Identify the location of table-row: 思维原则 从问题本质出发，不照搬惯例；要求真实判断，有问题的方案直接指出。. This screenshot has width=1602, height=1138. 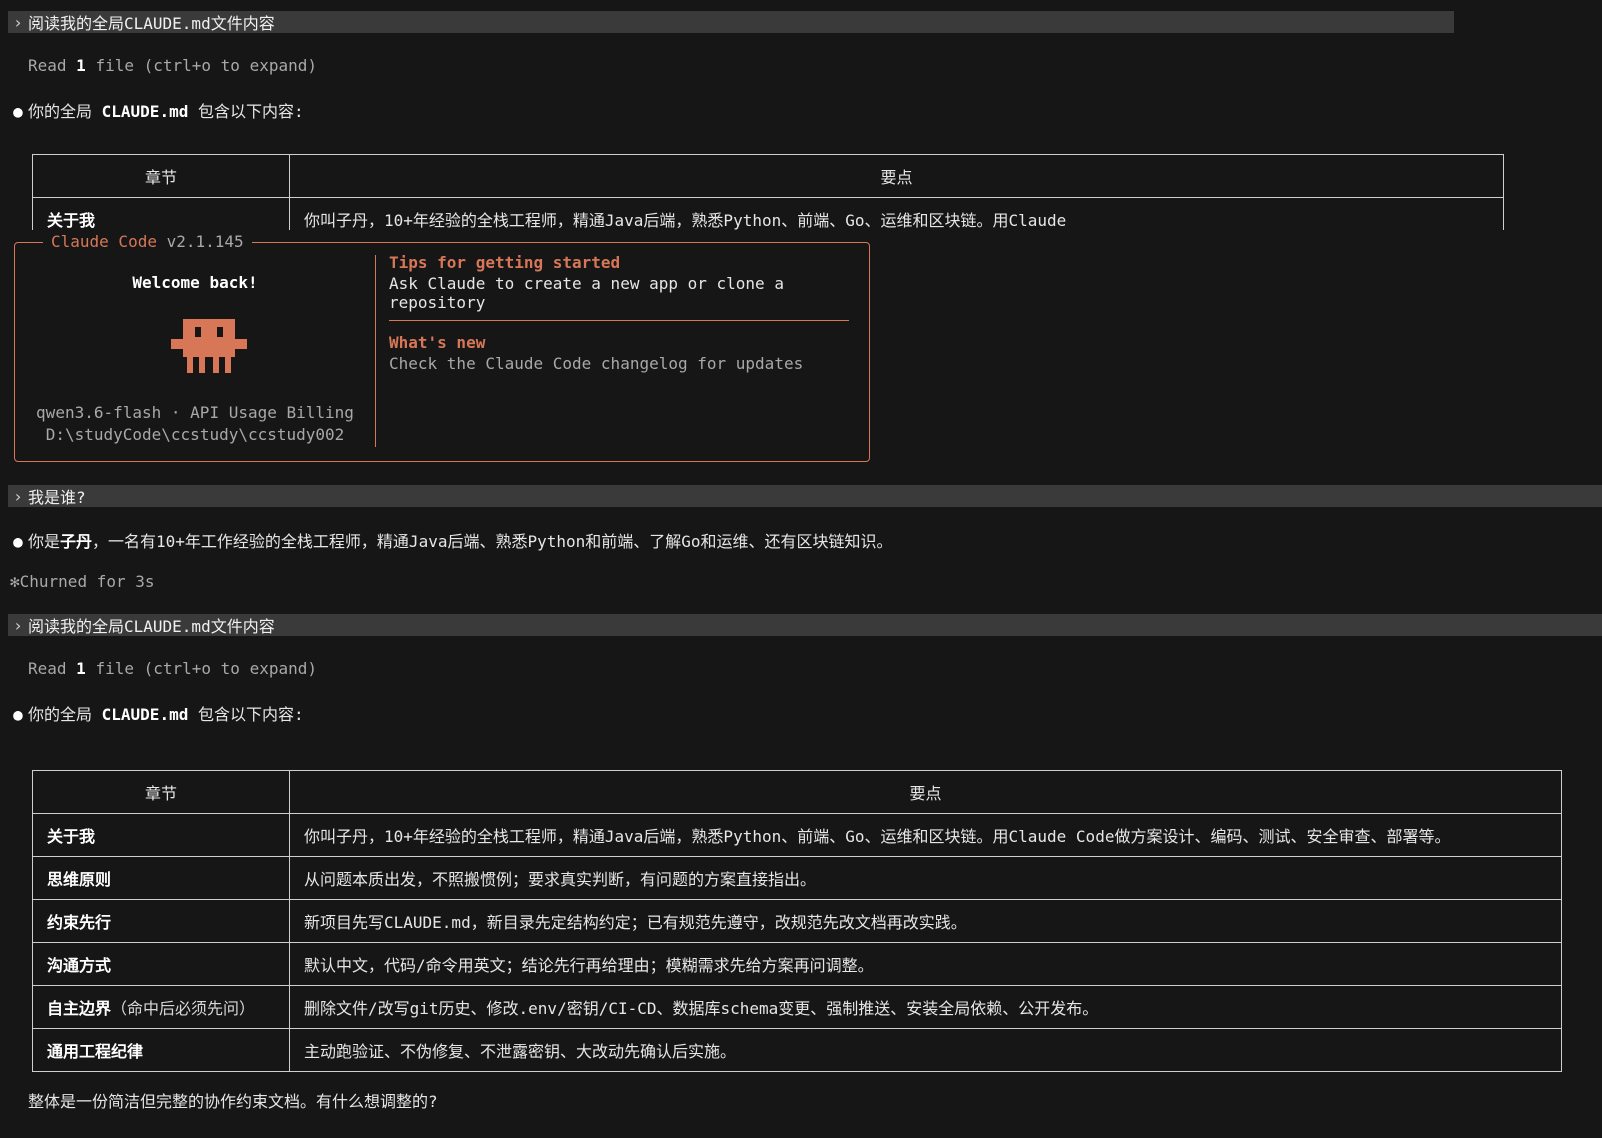
(797, 878).